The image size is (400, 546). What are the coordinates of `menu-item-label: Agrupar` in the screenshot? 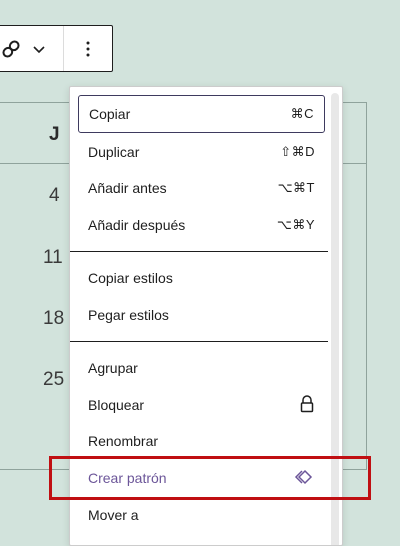 It's located at (113, 368).